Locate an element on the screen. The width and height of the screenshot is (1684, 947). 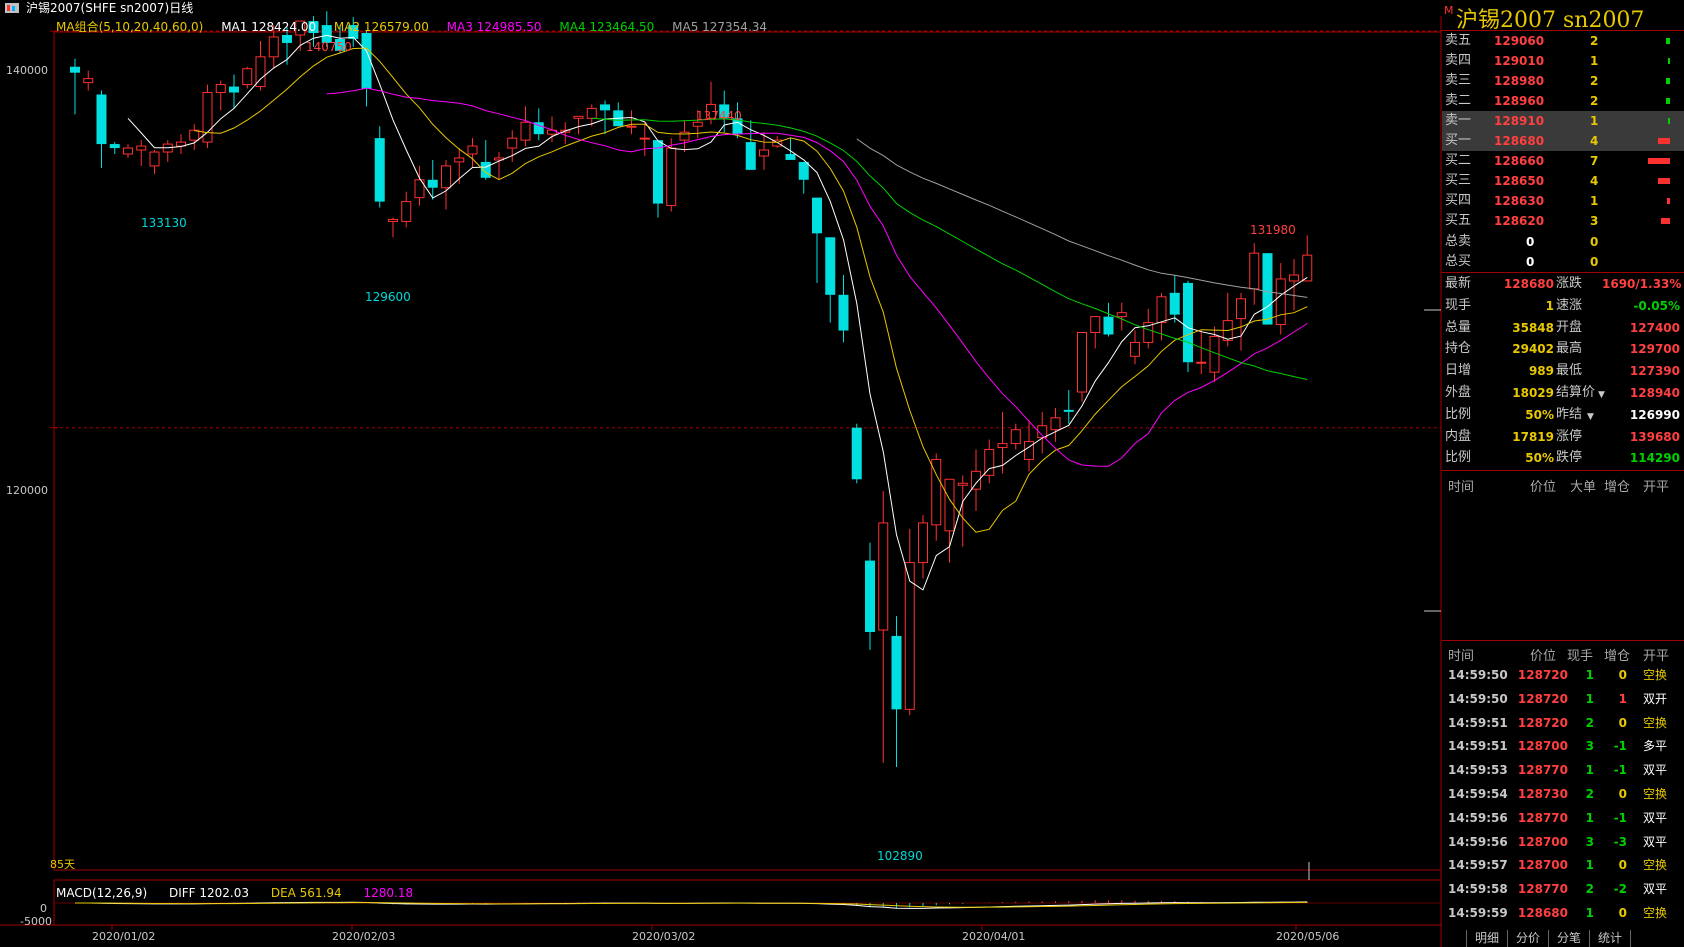
orderbook-row: 买三 128650 4 is located at coordinates (1563, 181).